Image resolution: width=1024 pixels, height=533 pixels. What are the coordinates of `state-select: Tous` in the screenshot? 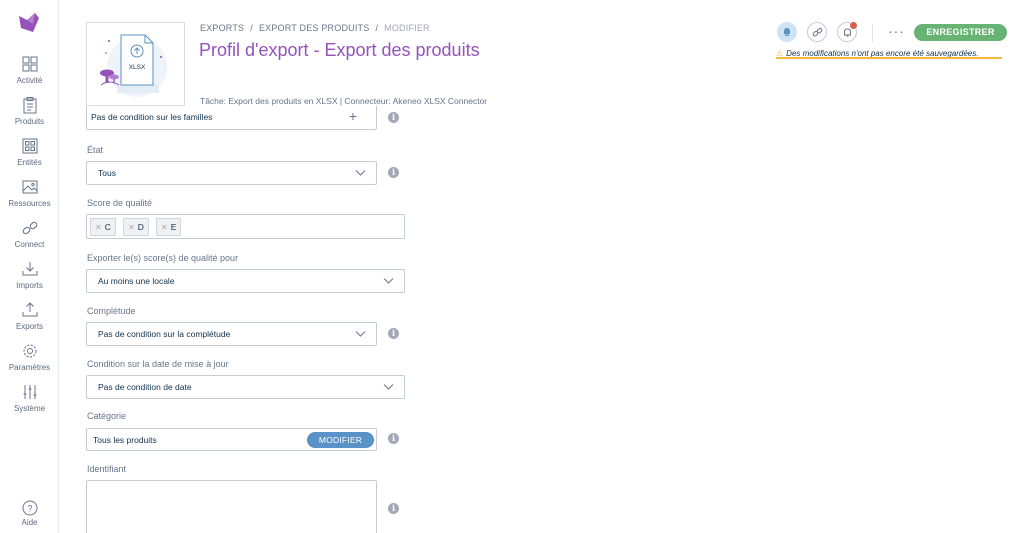 It's located at (231, 173).